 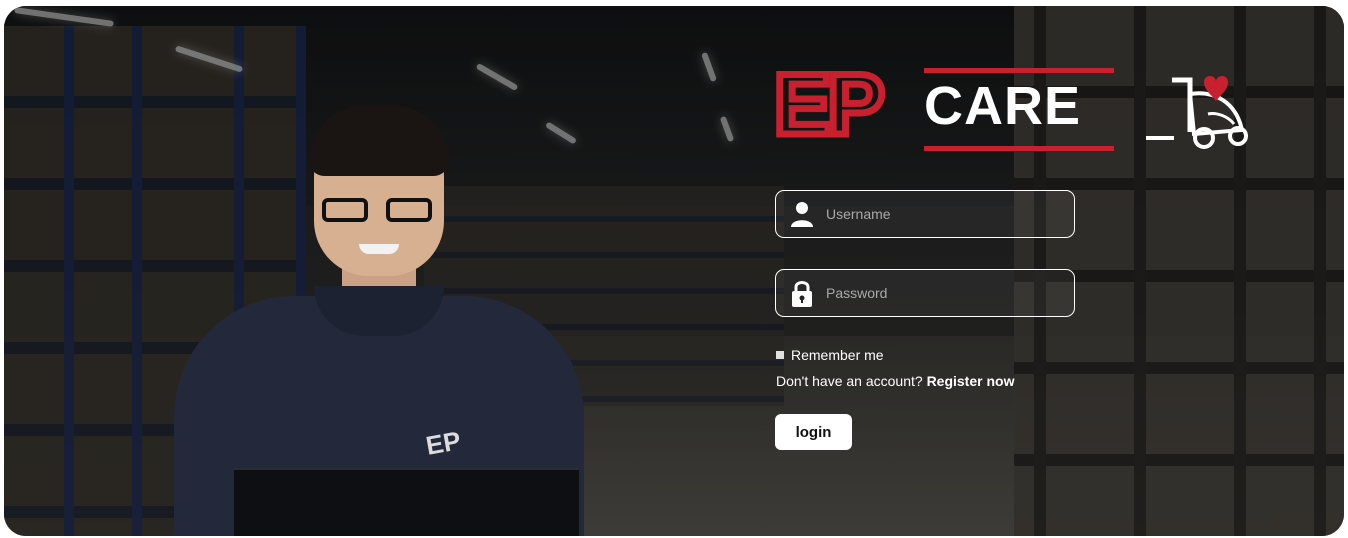 What do you see at coordinates (945, 293) in the screenshot?
I see `password-input` at bounding box center [945, 293].